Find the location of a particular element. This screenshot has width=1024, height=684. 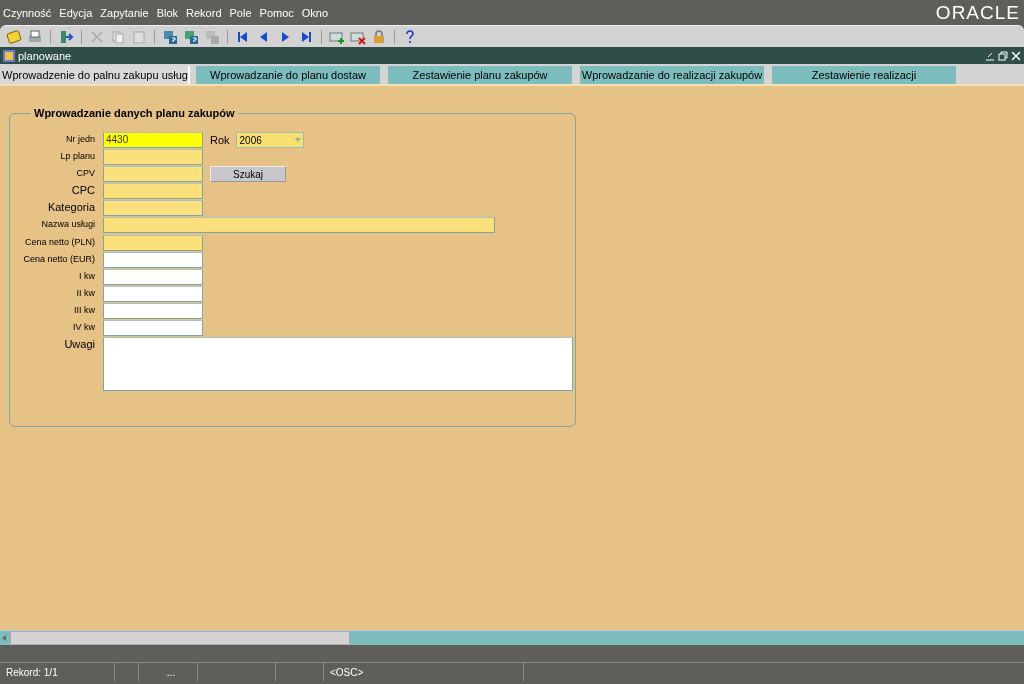

lock-icon is located at coordinates (379, 36).